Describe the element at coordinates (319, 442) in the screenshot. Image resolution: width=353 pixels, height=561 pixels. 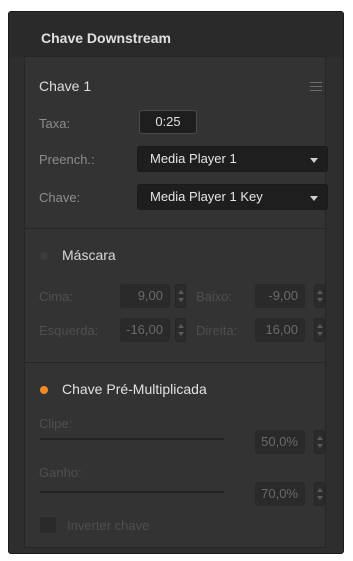
I see `clip-stepper` at that location.